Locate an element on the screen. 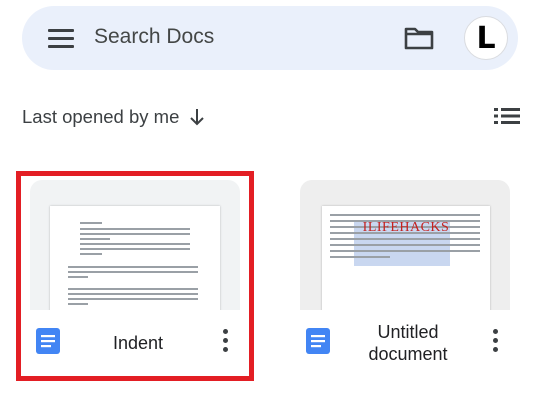 The width and height of the screenshot is (534, 406). file-title: Untitled document is located at coordinates (408, 343).